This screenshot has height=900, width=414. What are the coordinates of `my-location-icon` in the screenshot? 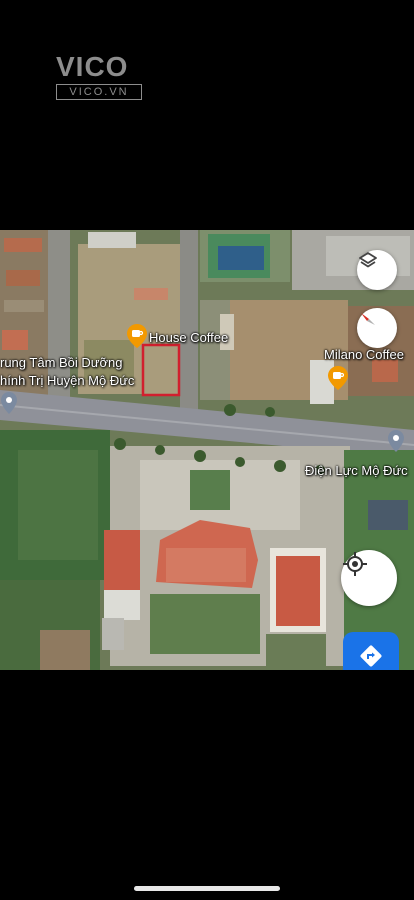 It's located at (355, 564).